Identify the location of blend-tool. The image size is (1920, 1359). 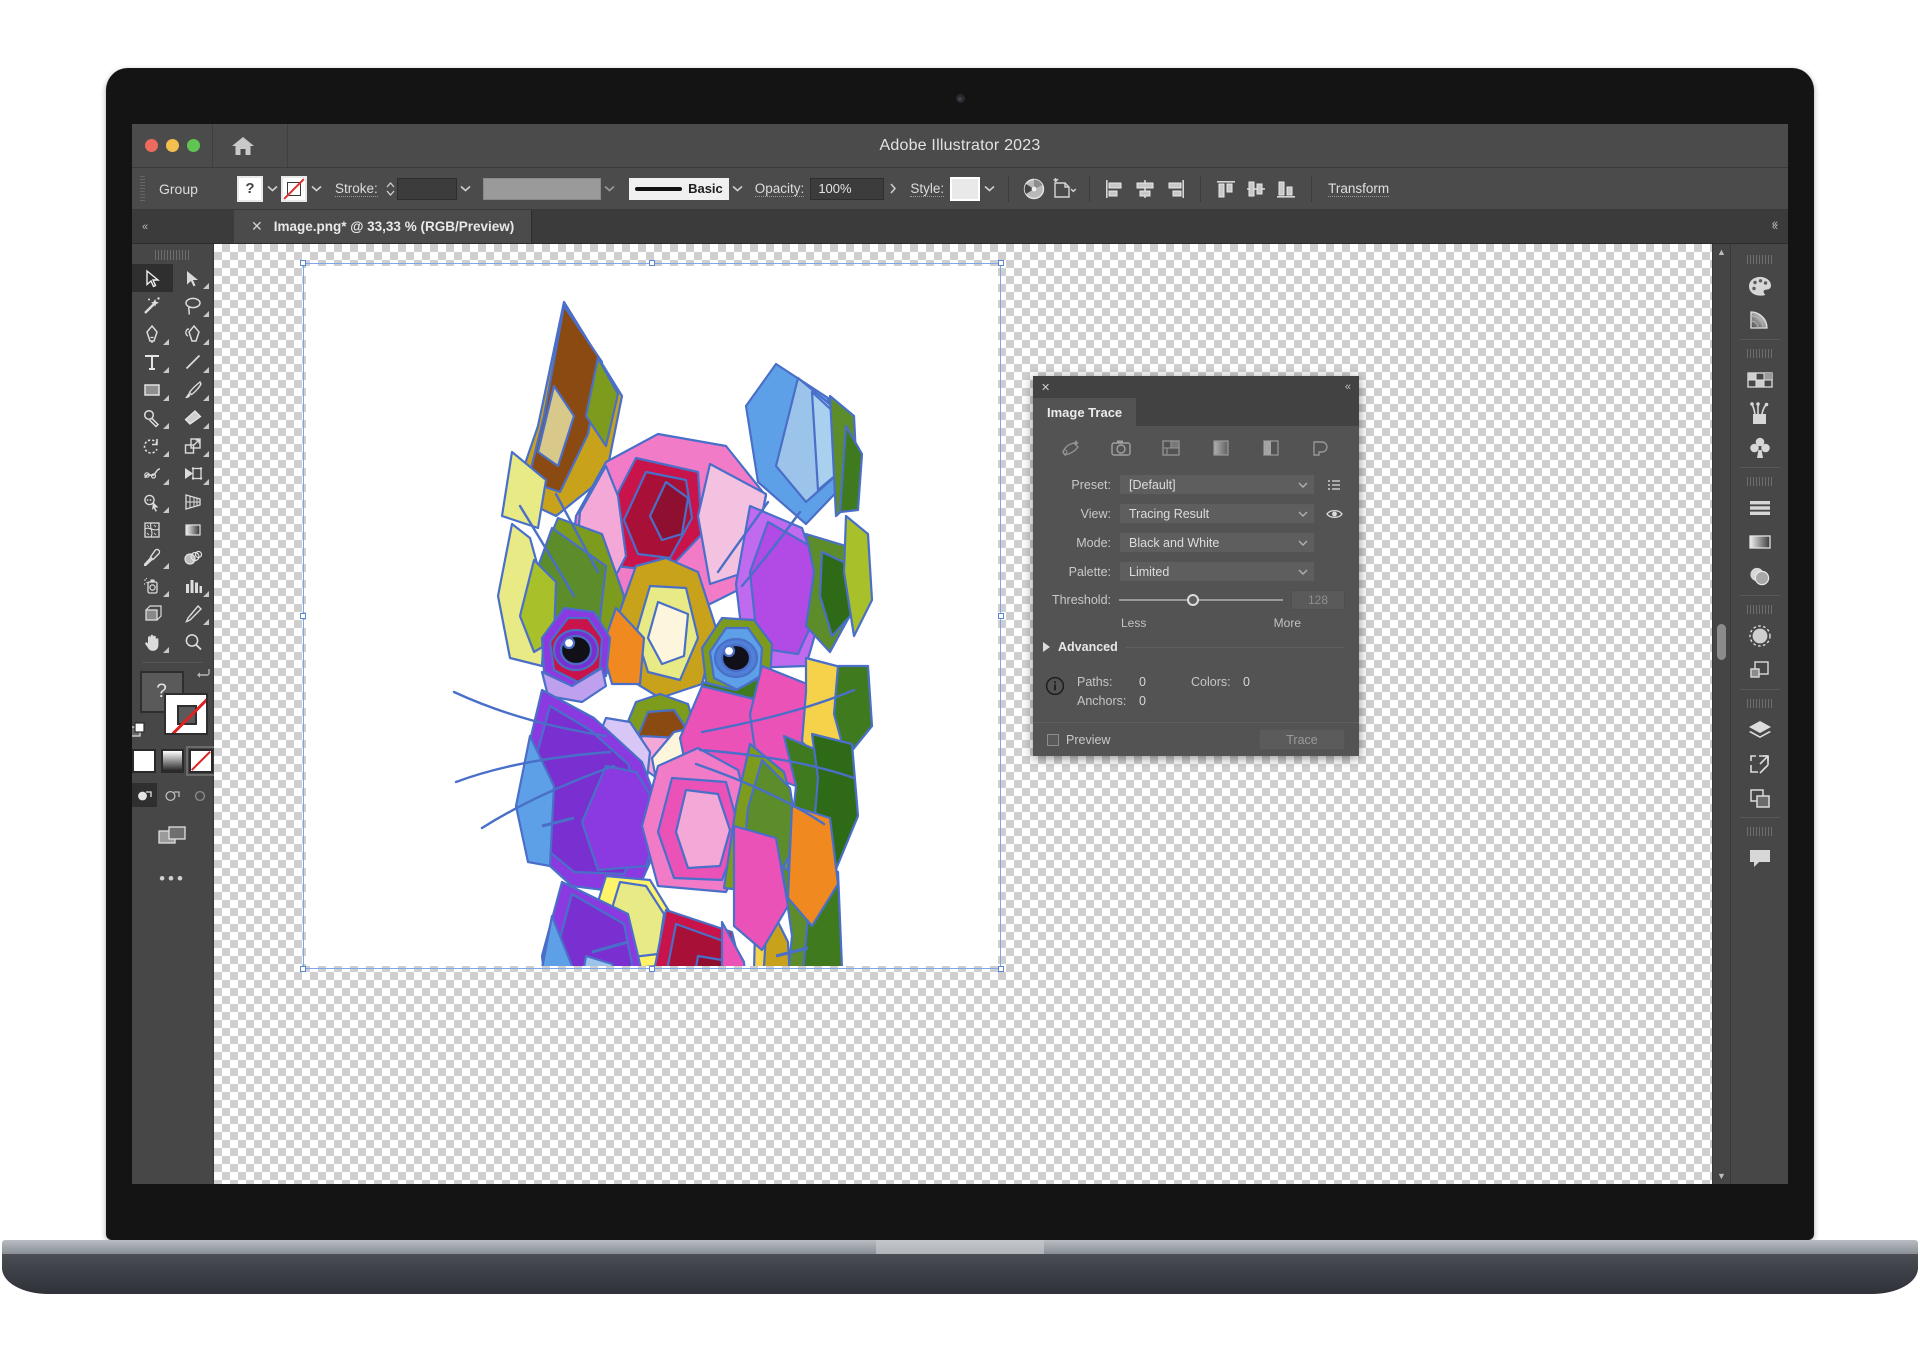
(193, 558).